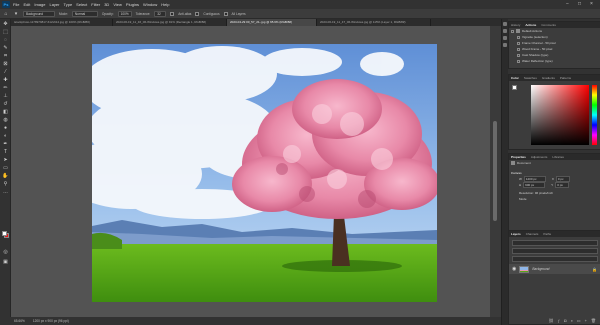 The height and width of the screenshot is (325, 600). I want to click on menu-window: Window, so click(150, 4).